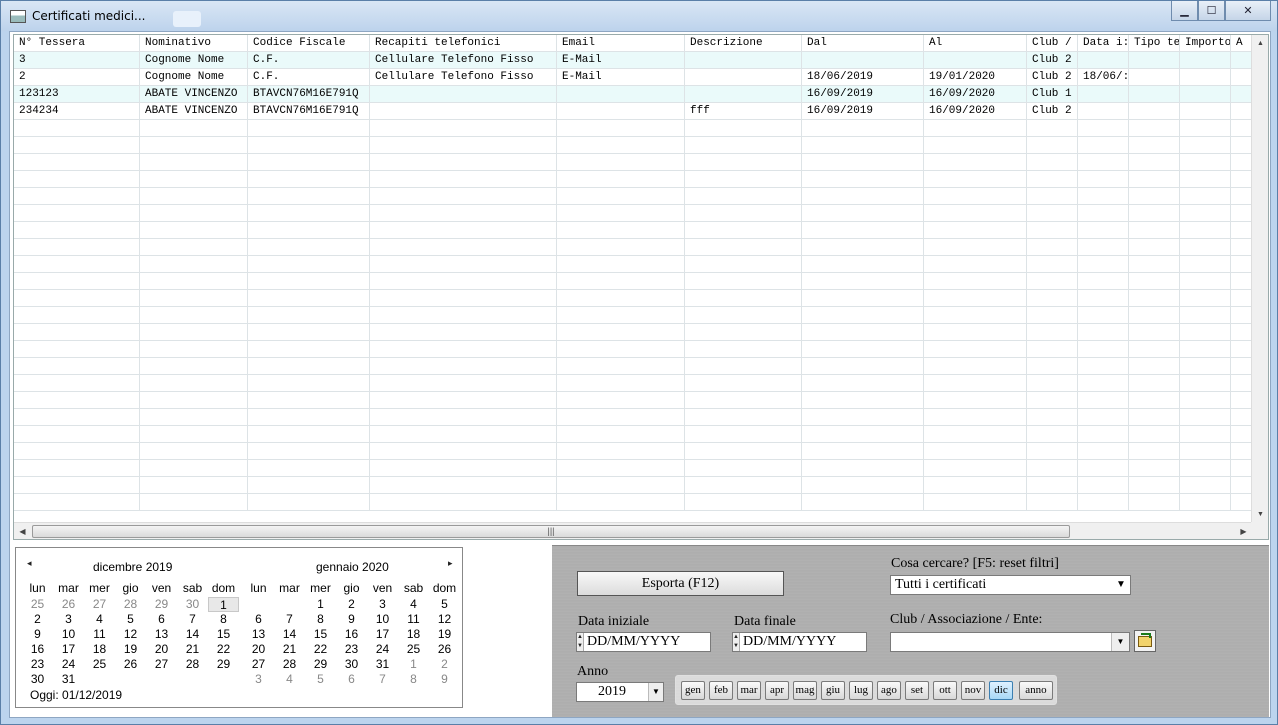 The width and height of the screenshot is (1278, 725). What do you see at coordinates (444, 619) in the screenshot?
I see `calendar-day: 12` at bounding box center [444, 619].